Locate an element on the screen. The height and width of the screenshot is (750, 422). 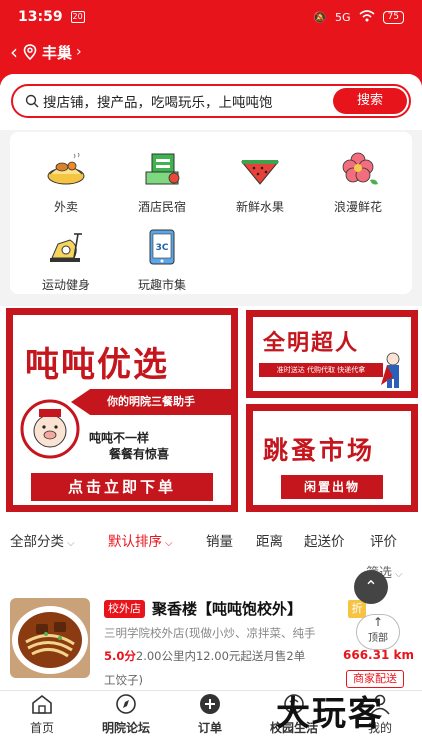
city-selector: 丰巢 is located at coordinates (57, 52).